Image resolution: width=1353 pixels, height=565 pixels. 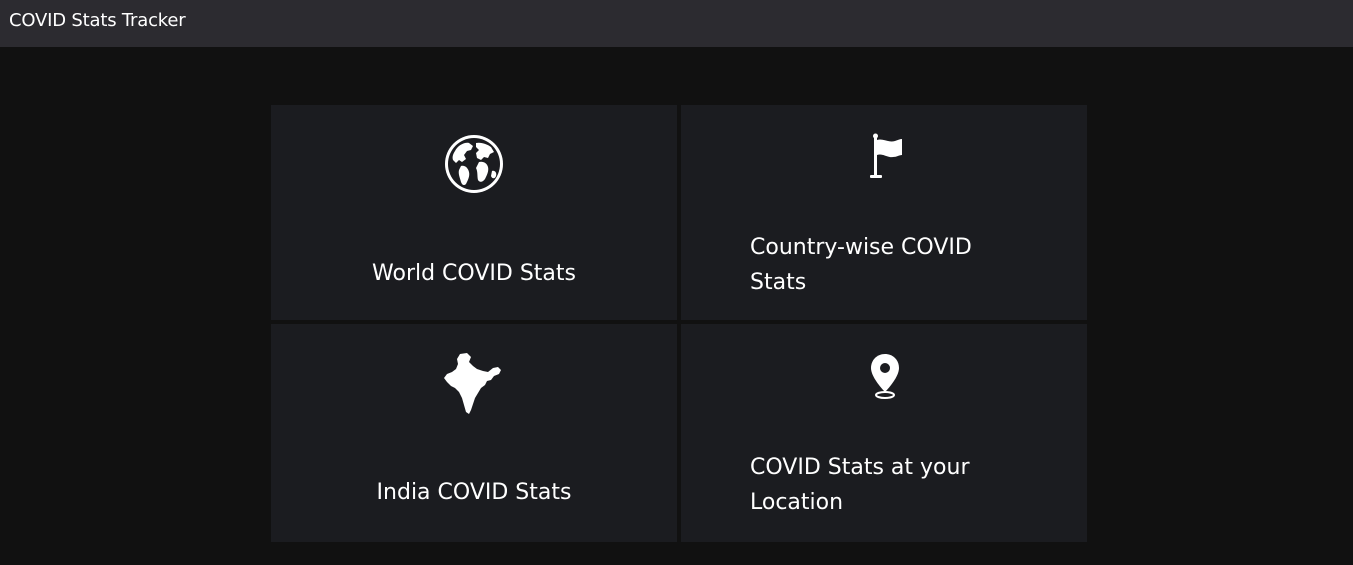 I want to click on india-stats-card: India COVID Stats, so click(x=474, y=433).